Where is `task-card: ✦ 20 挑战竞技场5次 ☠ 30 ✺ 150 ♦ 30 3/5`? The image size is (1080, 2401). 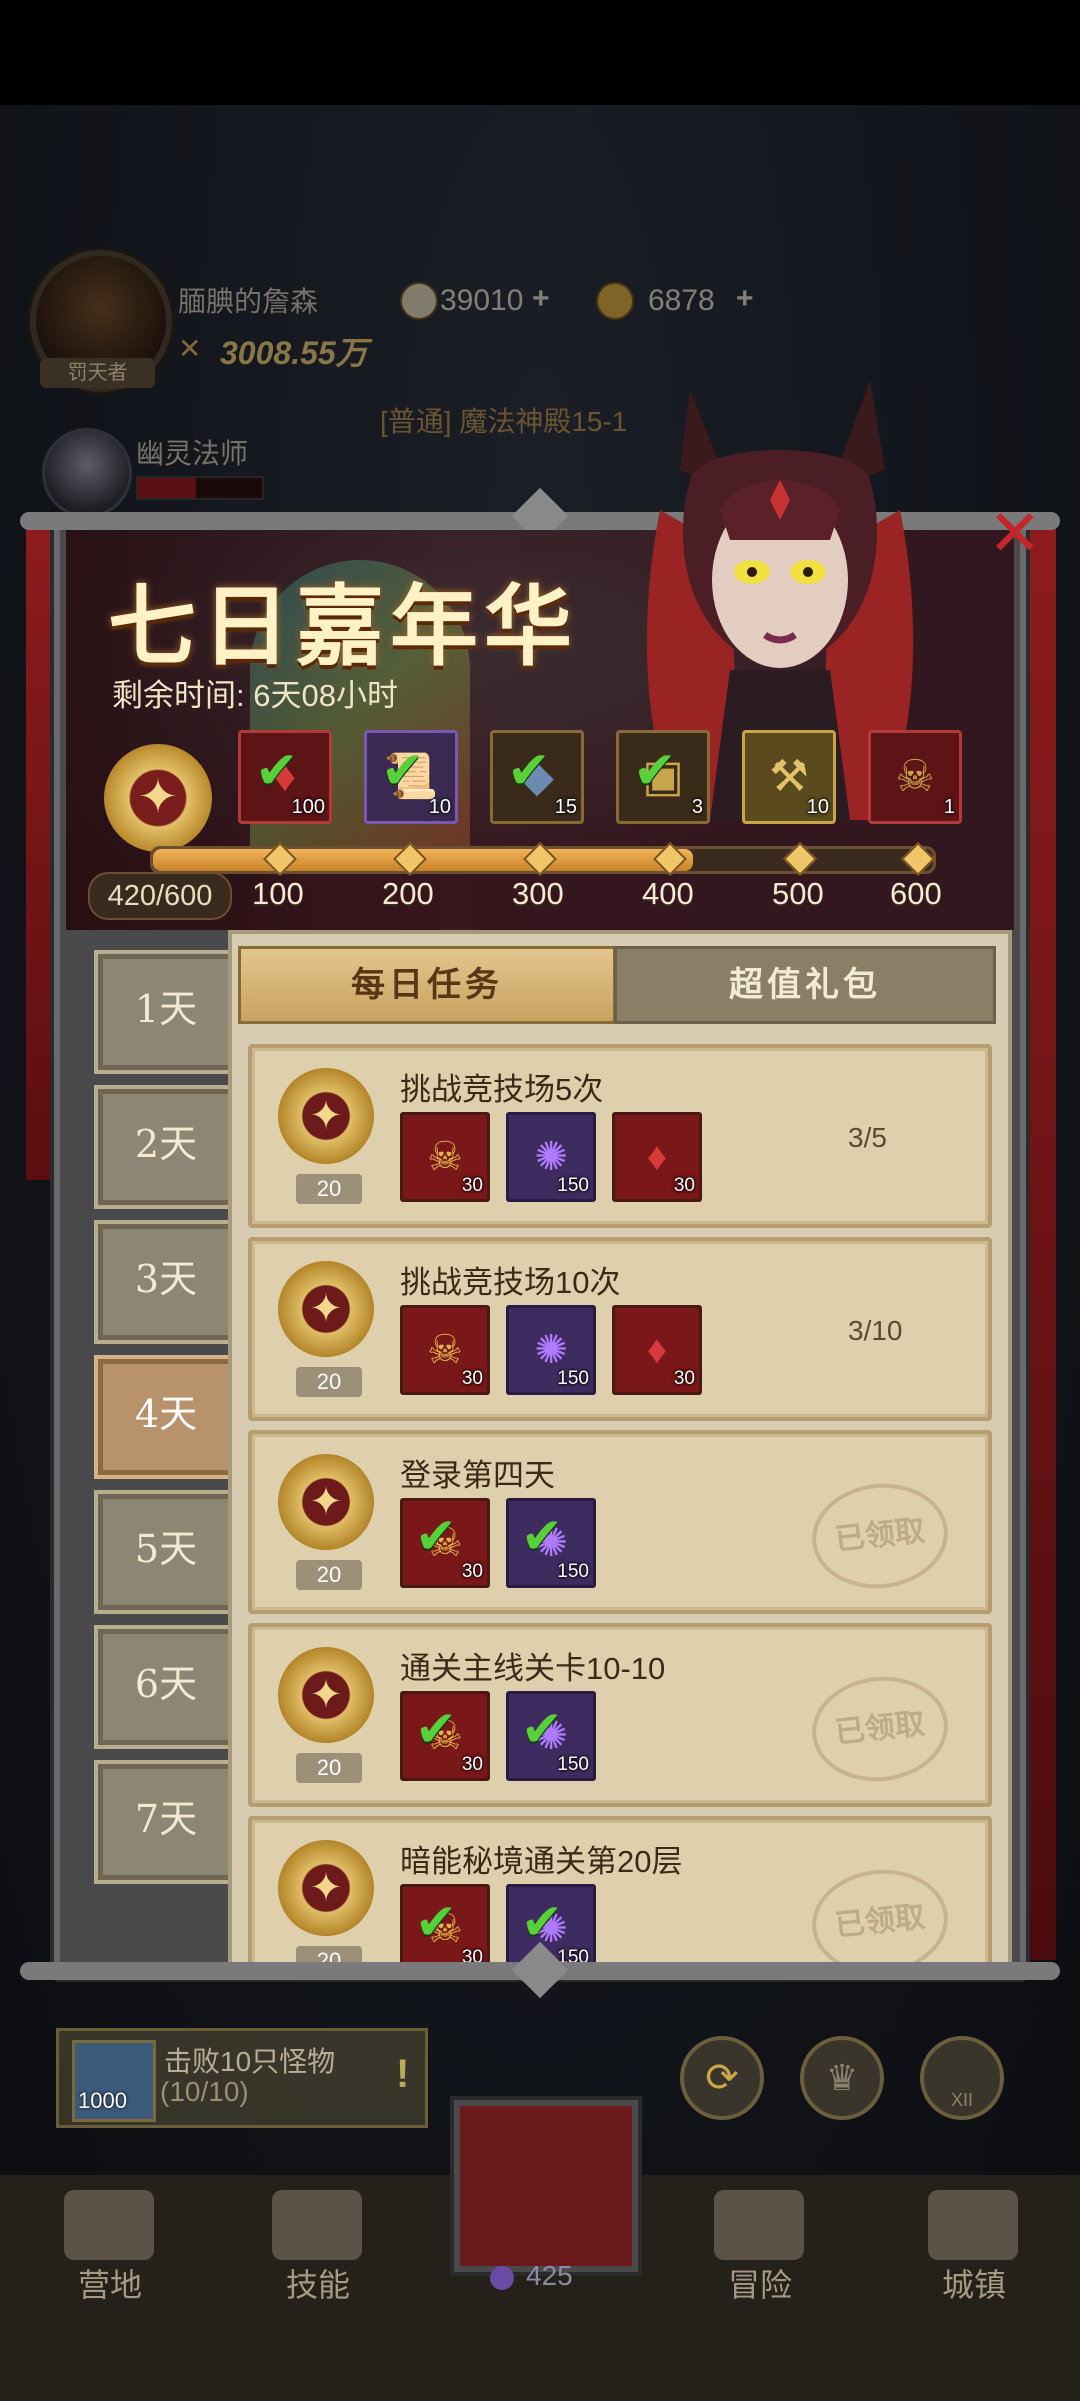
task-card: ✦ 20 挑战竞技场5次 ☠ 30 ✺ 150 ♦ 30 3/5 is located at coordinates (620, 1136).